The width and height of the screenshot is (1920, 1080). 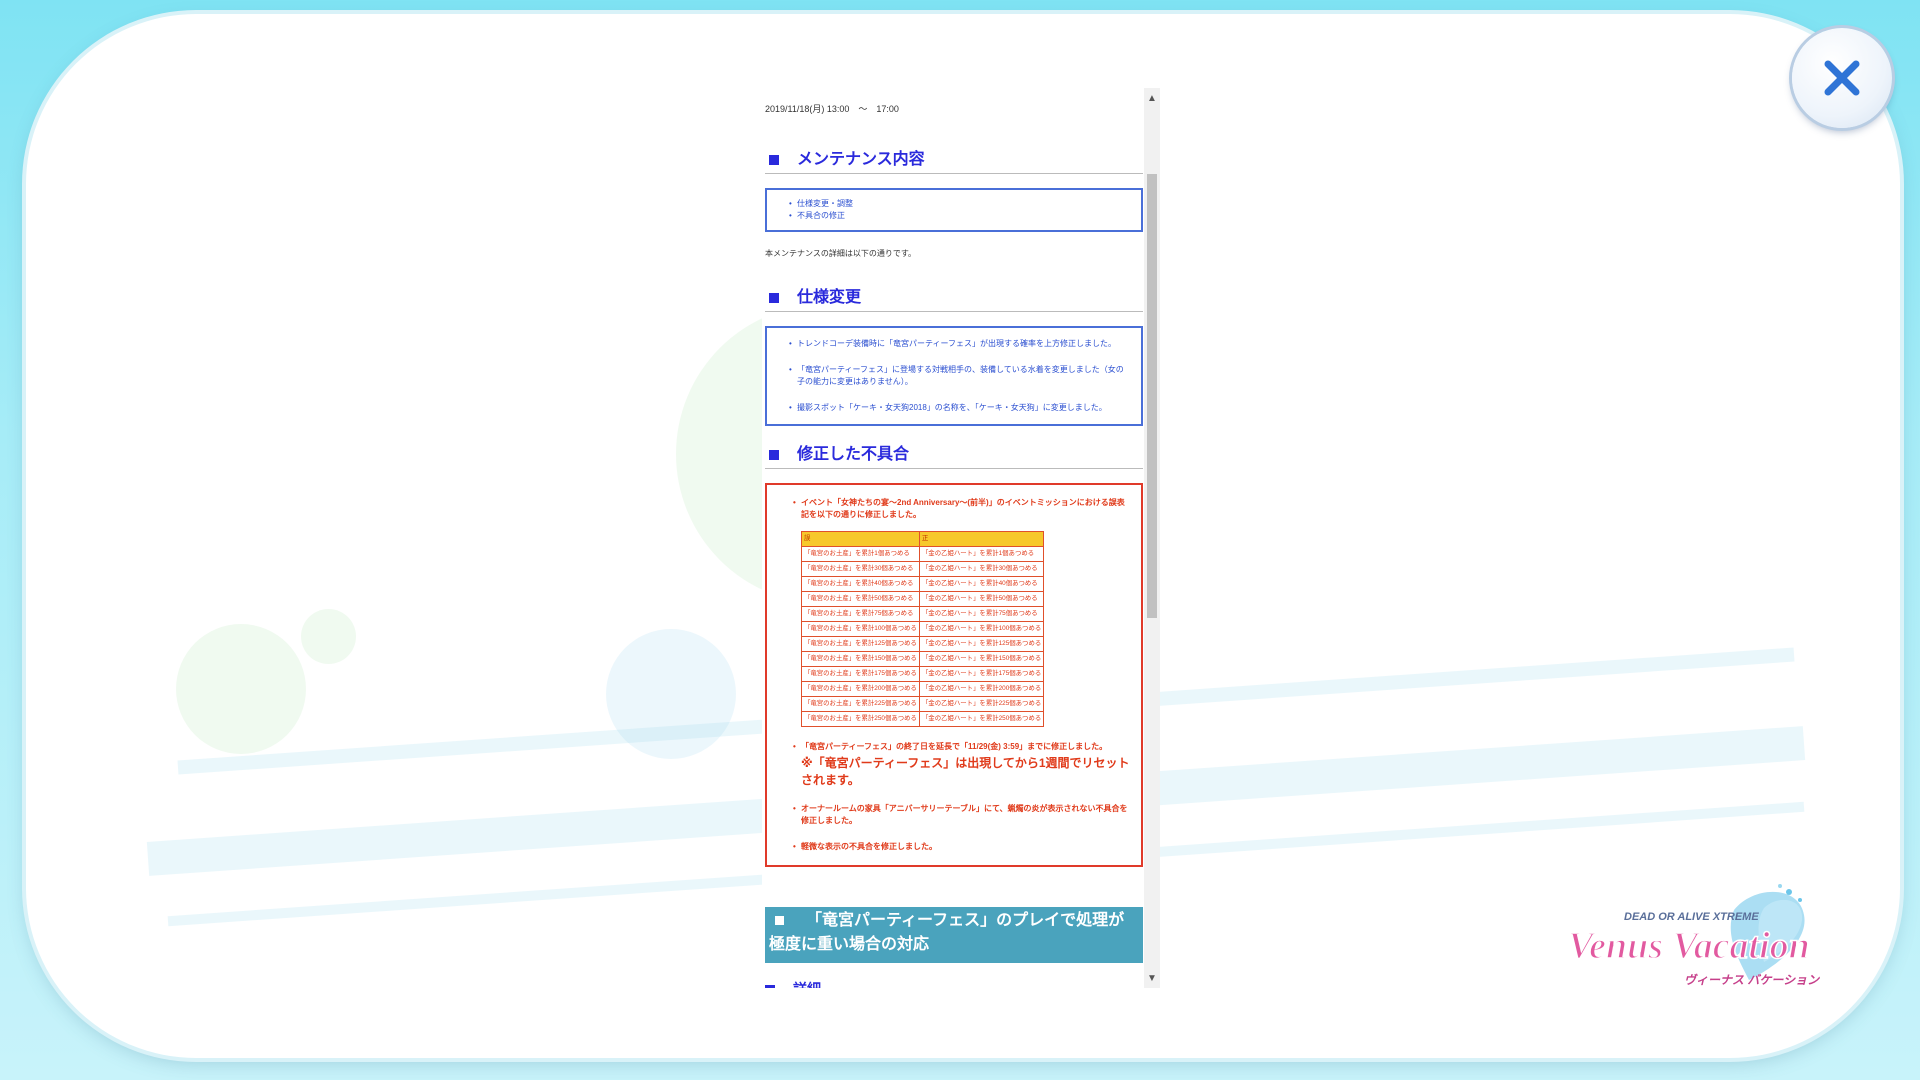 I want to click on svg-text: Venus Vacation, so click(x=1689, y=946).